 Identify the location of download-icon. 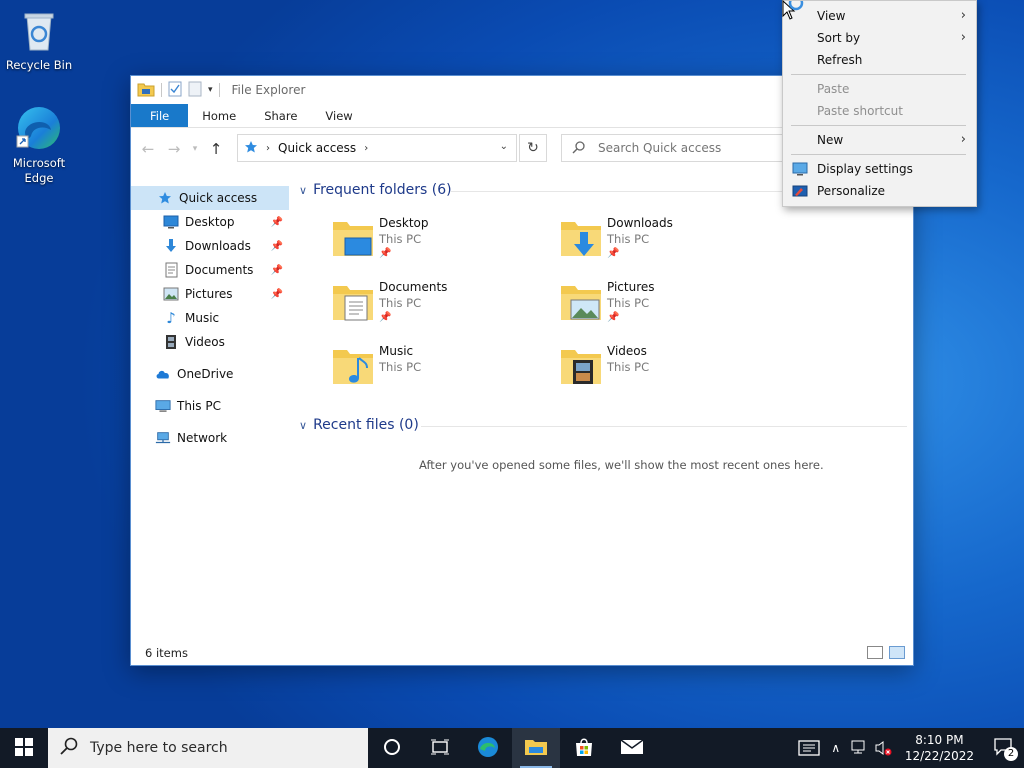
(171, 246).